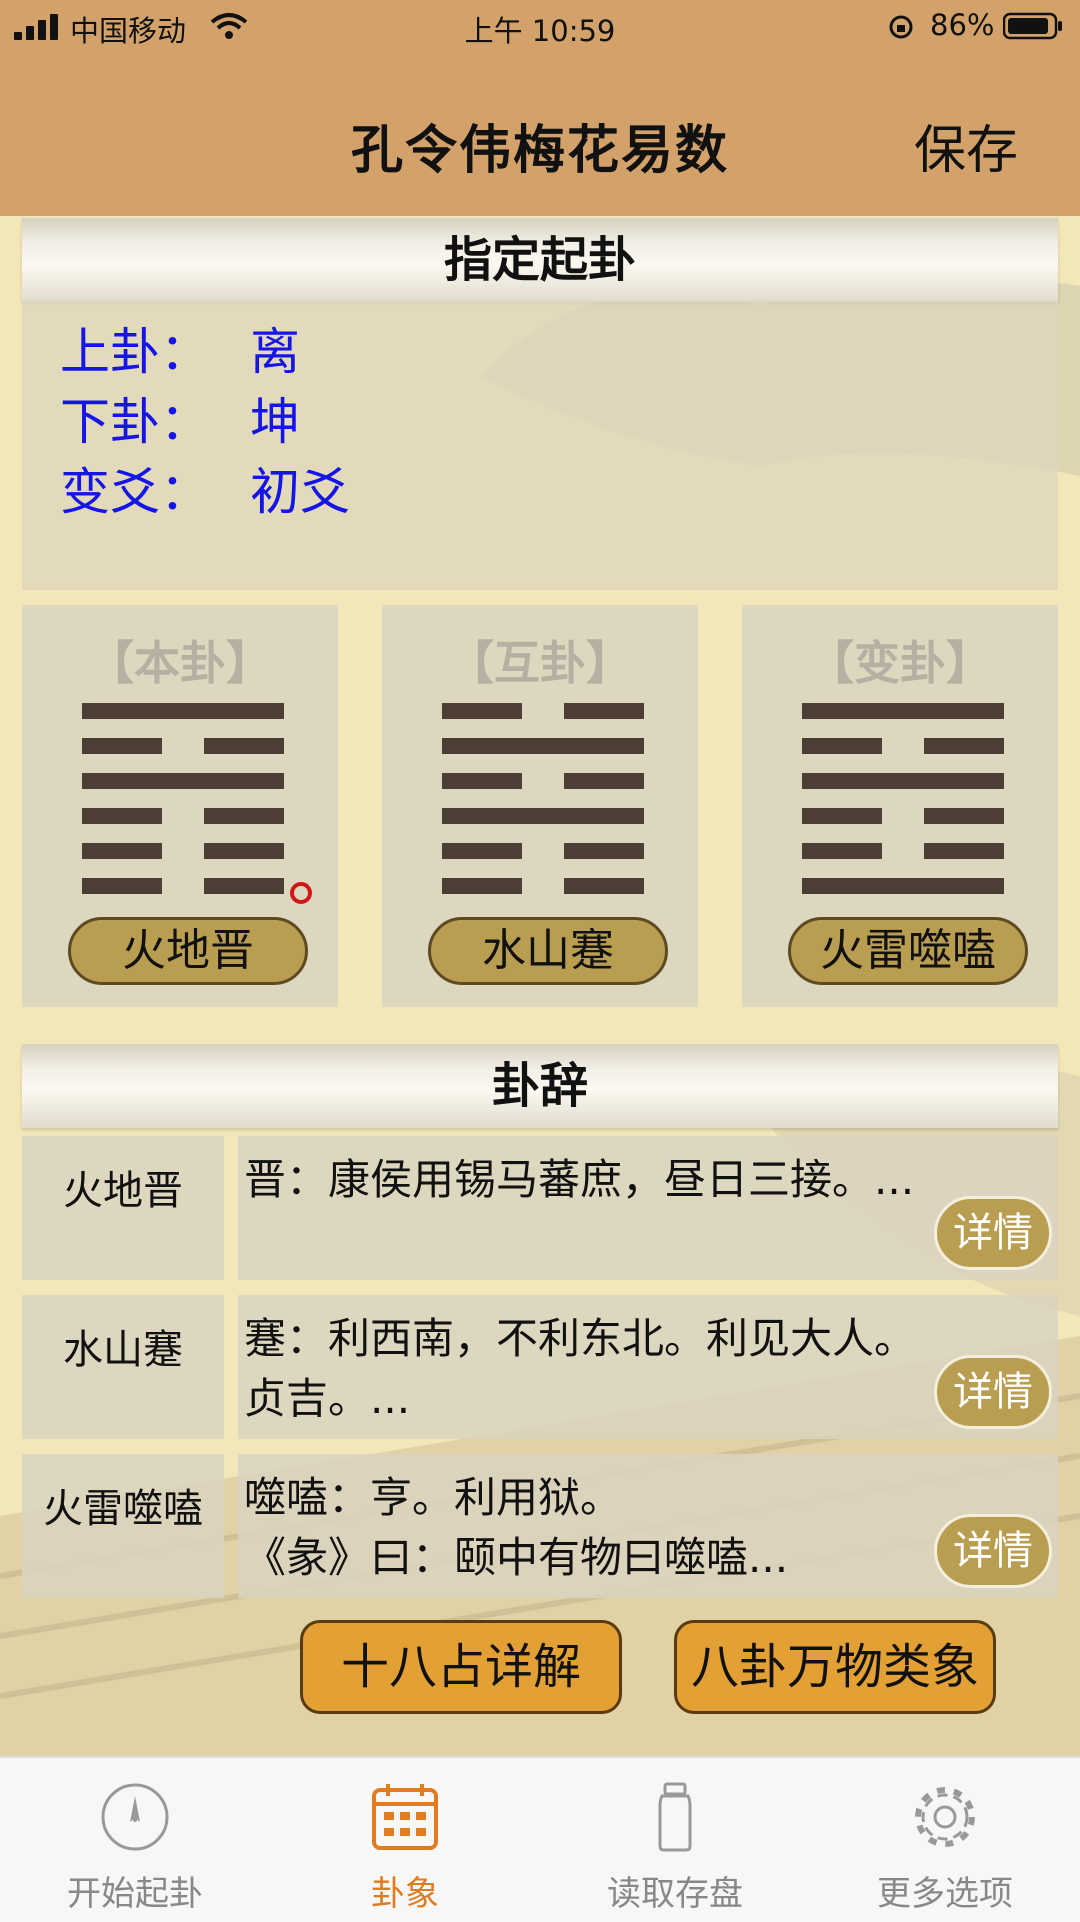 Image resolution: width=1080 pixels, height=1922 pixels. Describe the element at coordinates (301, 893) in the screenshot. I see `moving-line-marker` at that location.